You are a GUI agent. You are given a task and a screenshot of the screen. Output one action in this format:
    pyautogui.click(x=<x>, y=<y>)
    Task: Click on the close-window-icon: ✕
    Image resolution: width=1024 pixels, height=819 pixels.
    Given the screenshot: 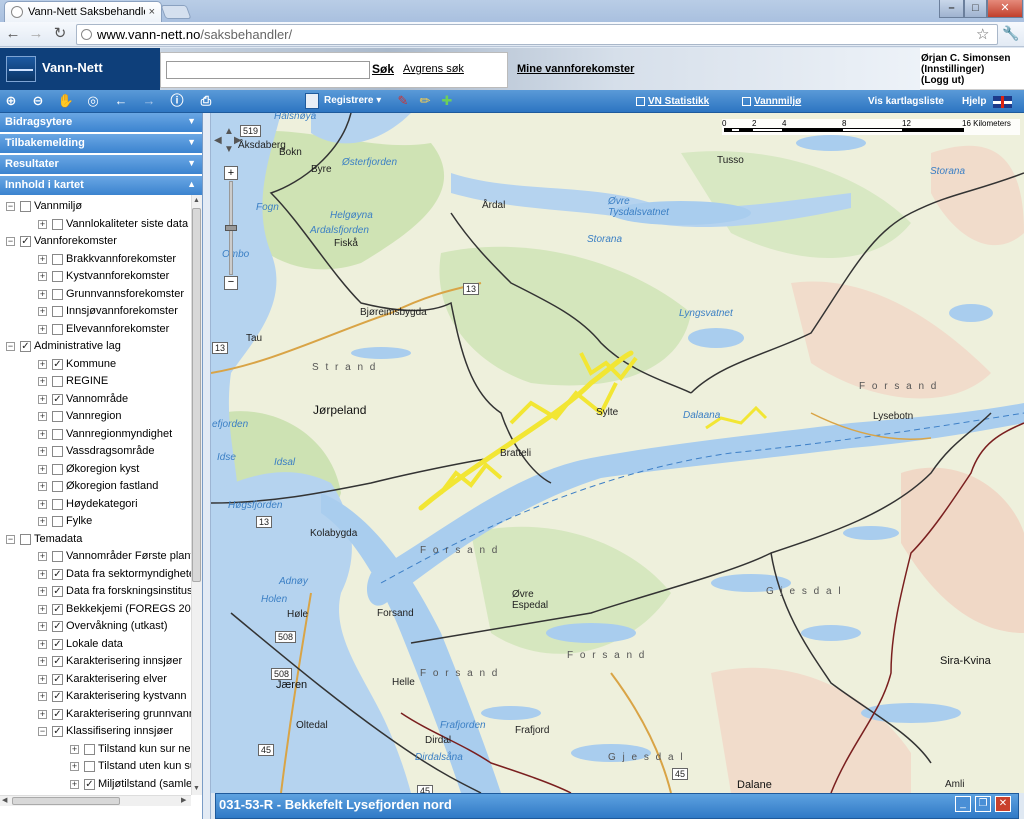 What is the action you would take?
    pyautogui.click(x=1003, y=804)
    